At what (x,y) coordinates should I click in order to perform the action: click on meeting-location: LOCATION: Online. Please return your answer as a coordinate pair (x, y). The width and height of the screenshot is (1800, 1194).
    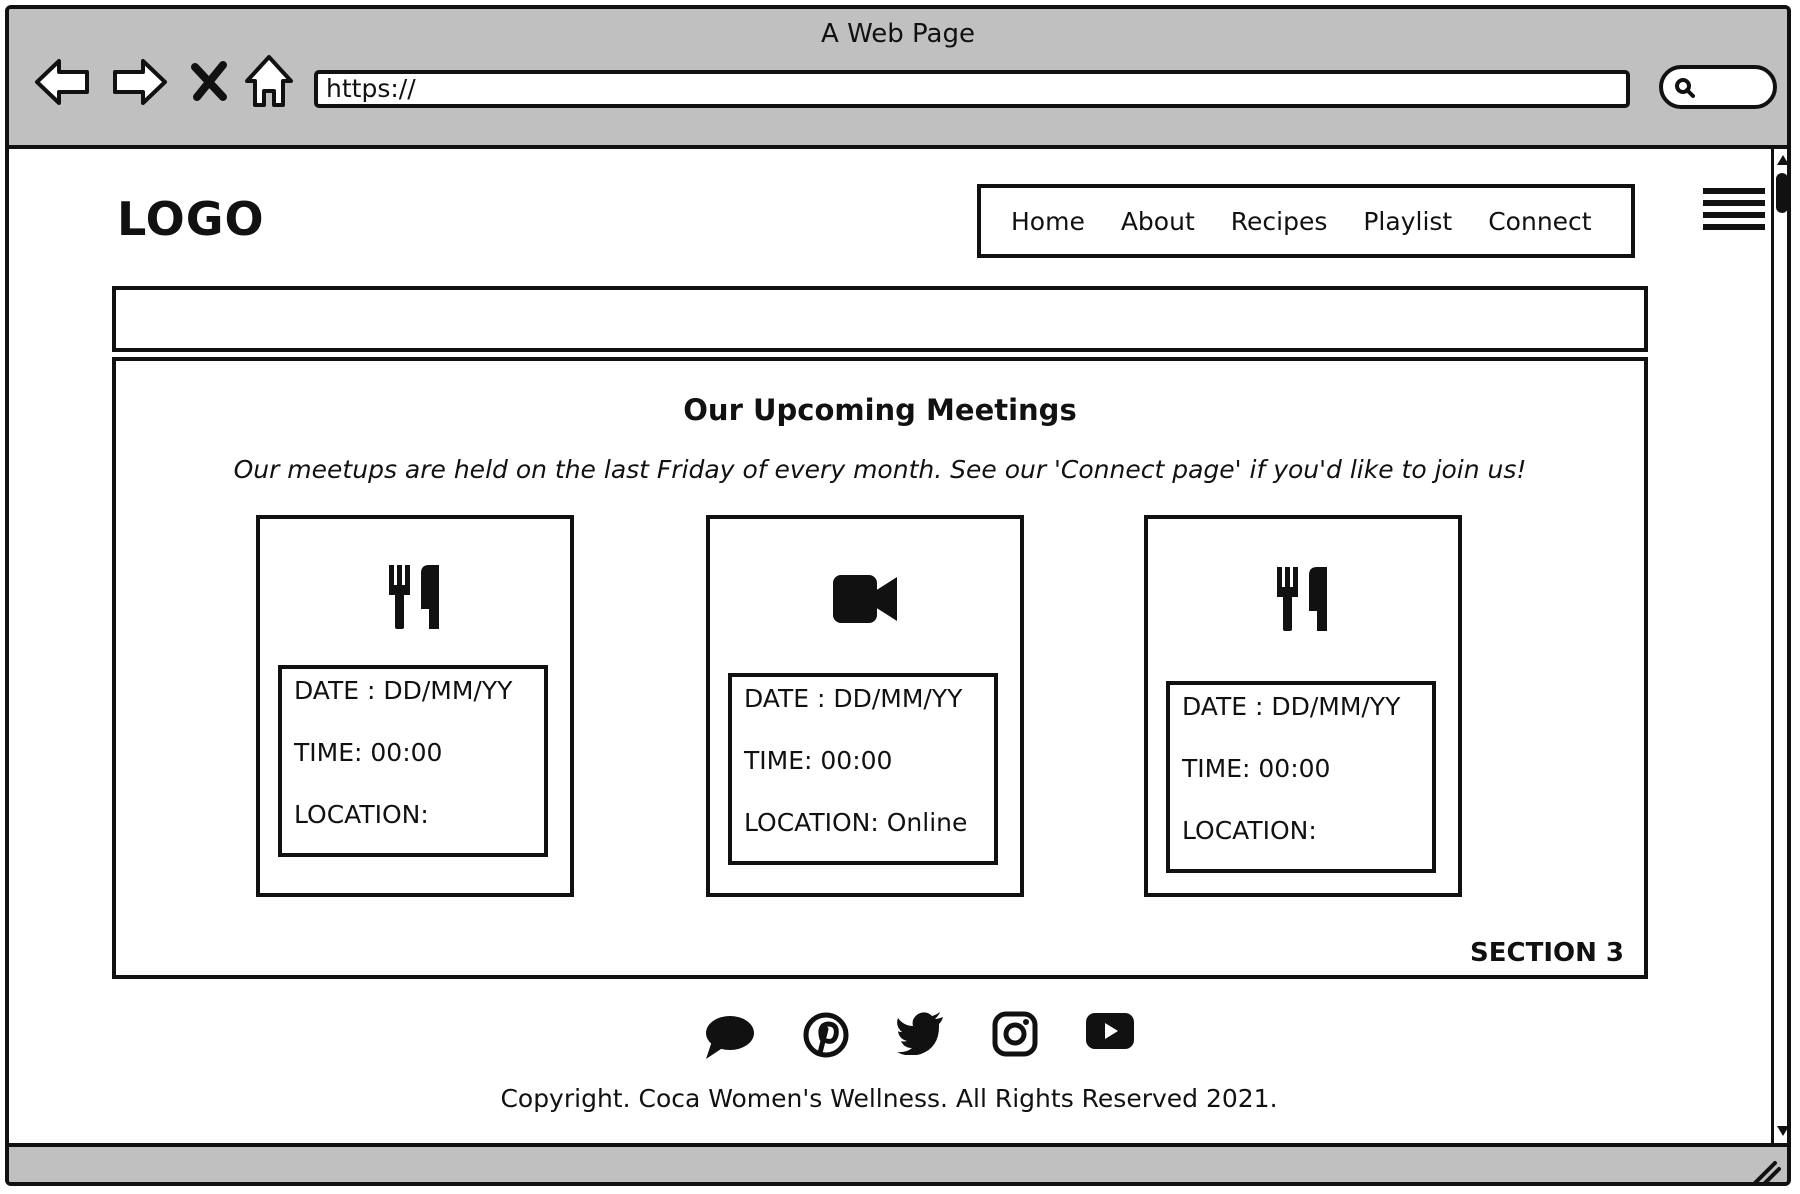
    Looking at the image, I should click on (856, 822).